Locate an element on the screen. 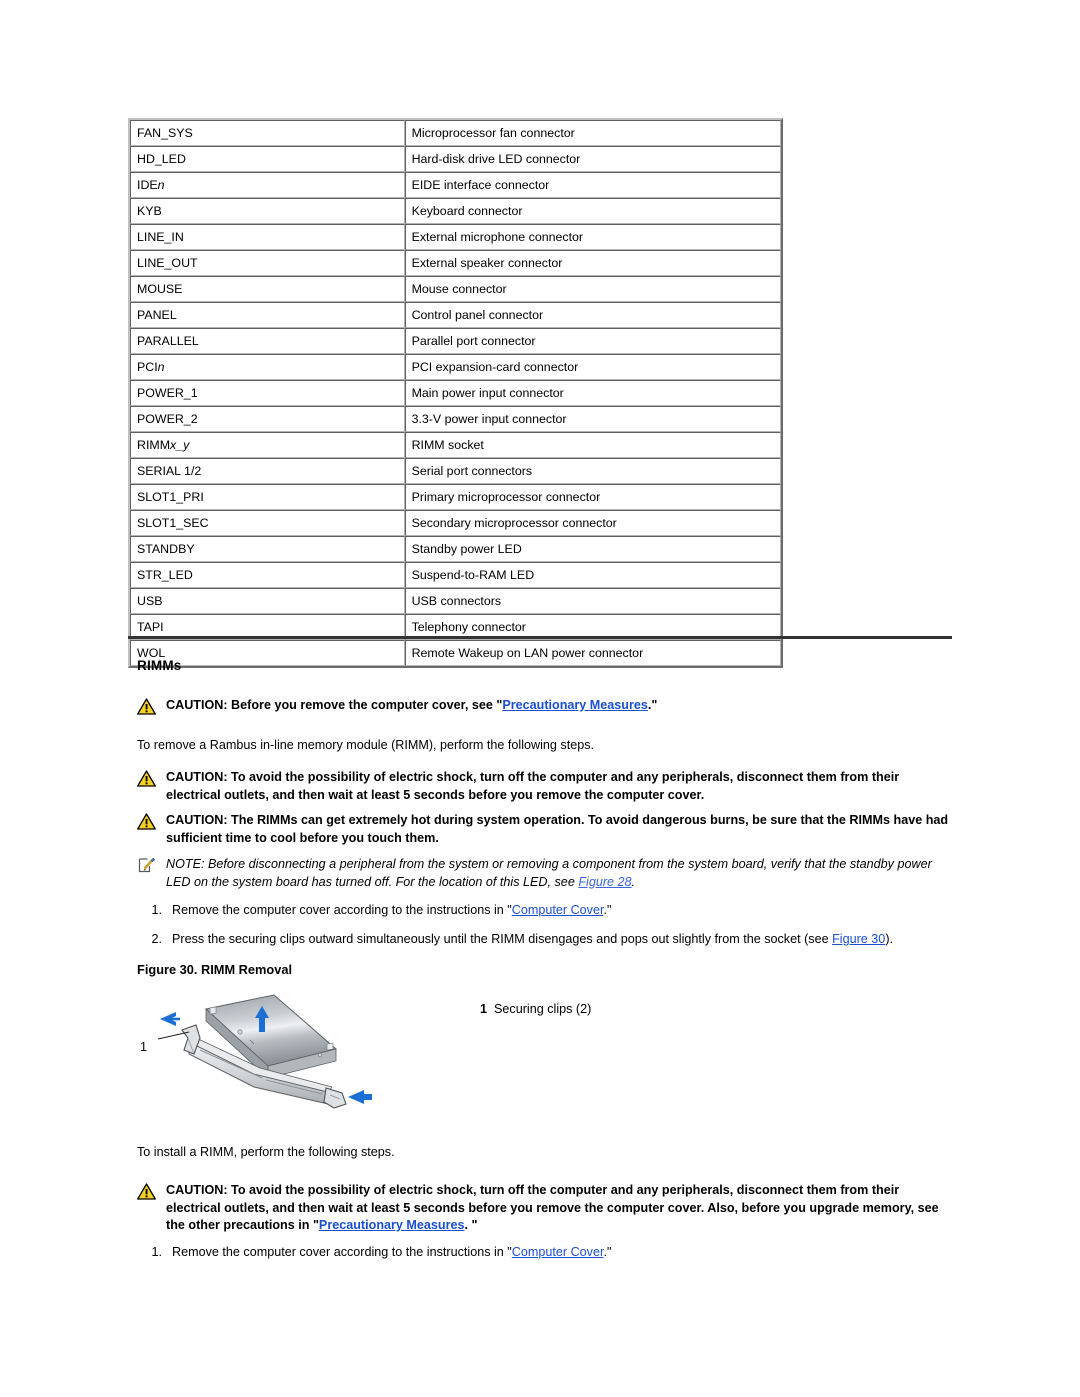 The width and height of the screenshot is (1080, 1397). connector-desc-cell: Suspend-to-RAM LED is located at coordinates (592, 575).